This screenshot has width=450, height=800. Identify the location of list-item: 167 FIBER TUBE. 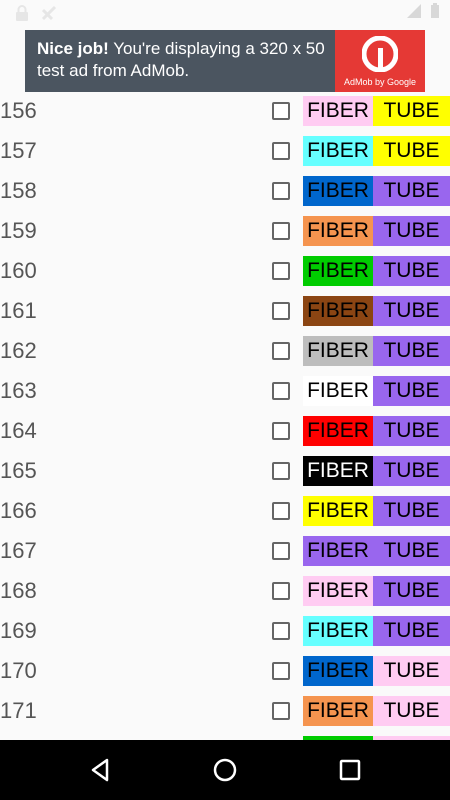
(225, 552).